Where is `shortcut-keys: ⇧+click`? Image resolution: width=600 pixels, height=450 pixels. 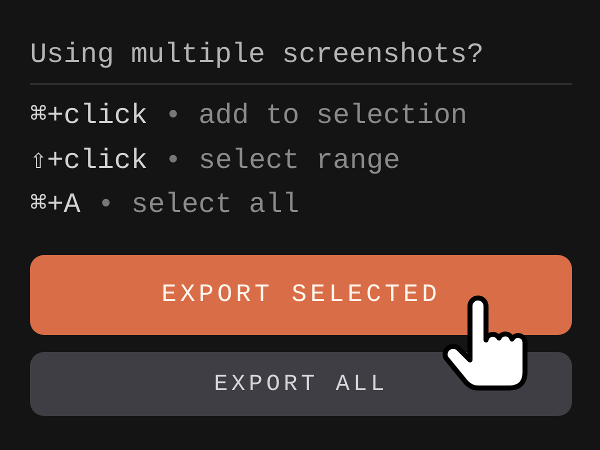
shortcut-keys: ⇧+click is located at coordinates (89, 162).